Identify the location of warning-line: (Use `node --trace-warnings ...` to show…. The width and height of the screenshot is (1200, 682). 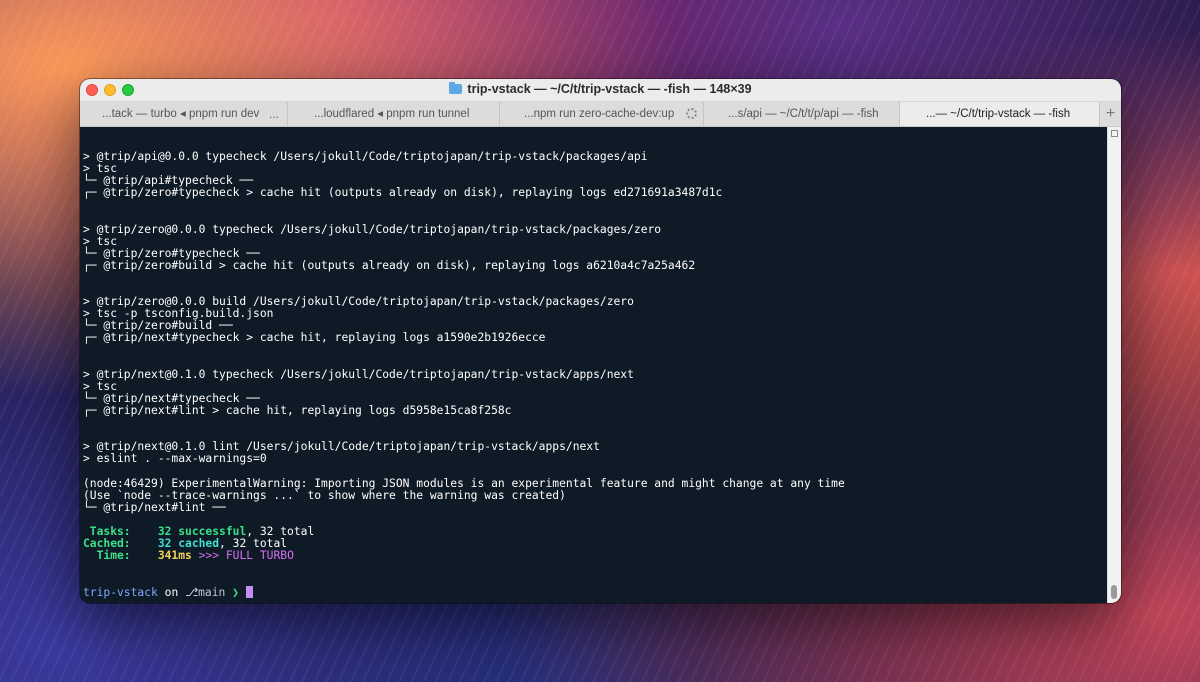
(324, 495).